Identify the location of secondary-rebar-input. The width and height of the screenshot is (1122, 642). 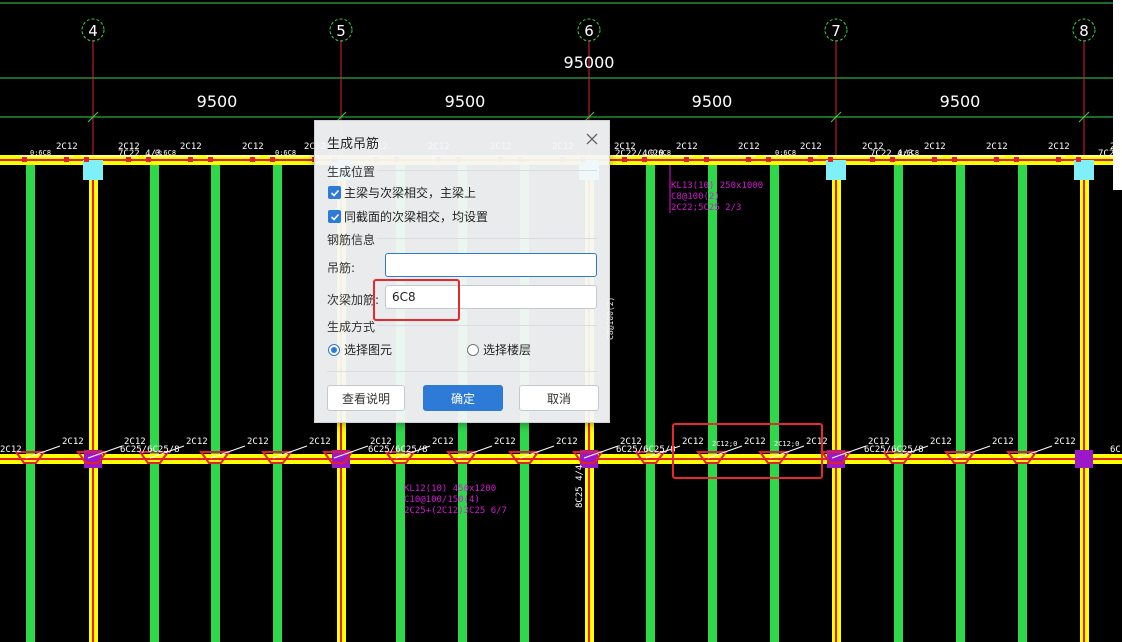
(491, 297).